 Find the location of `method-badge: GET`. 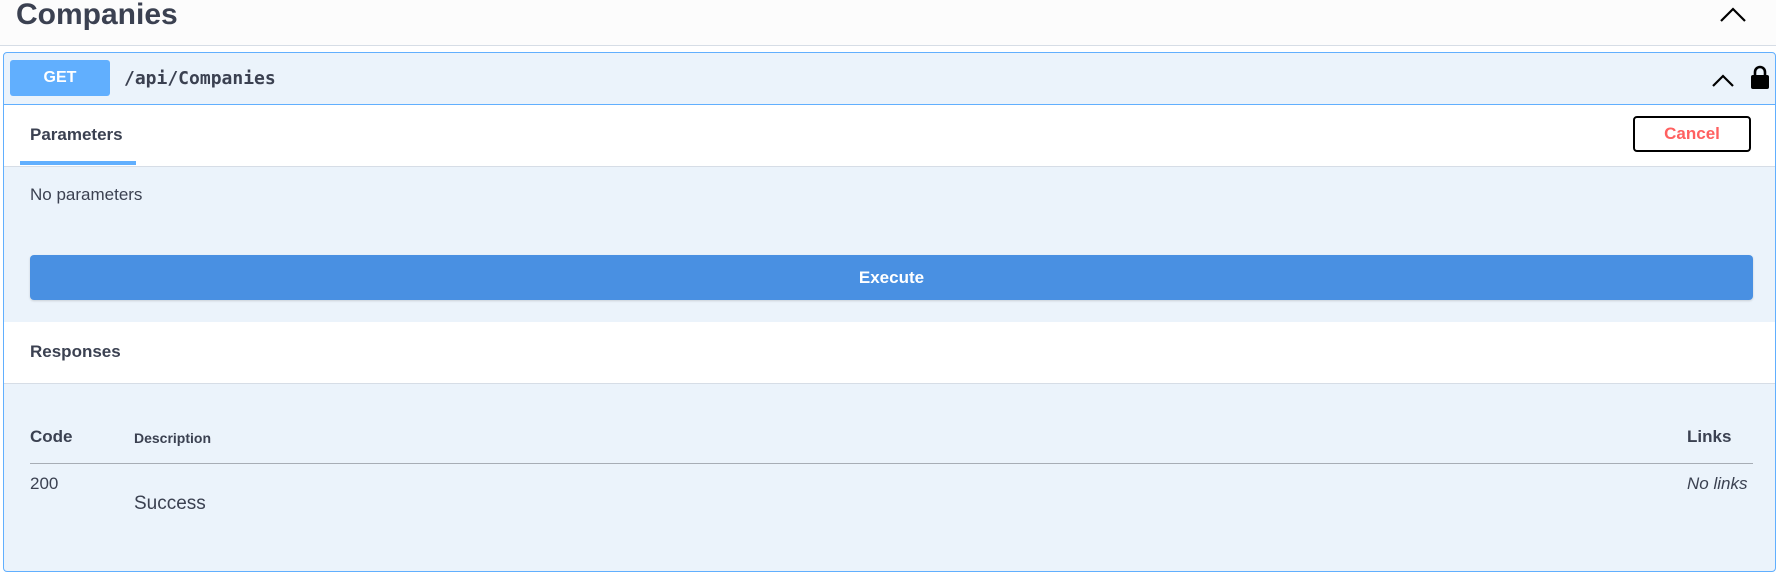

method-badge: GET is located at coordinates (60, 78).